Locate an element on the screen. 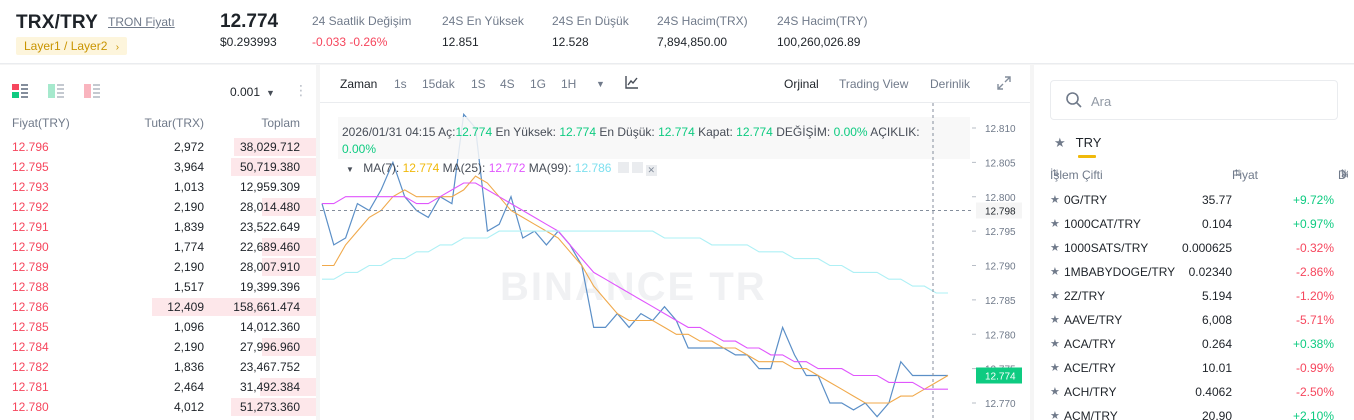 This screenshot has width=1354, height=420. tab-active-indicator is located at coordinates (1087, 156).